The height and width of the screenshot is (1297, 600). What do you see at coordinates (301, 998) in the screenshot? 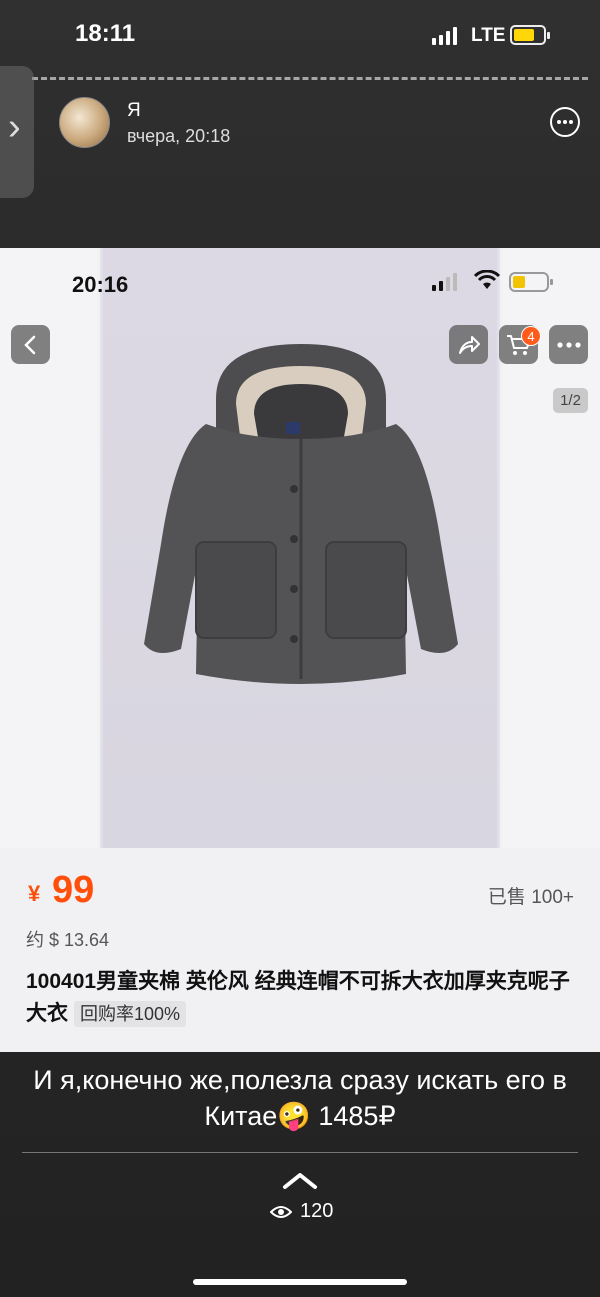
I see `product-title: 100401男童夹棉 英伦风 经典连帽不可拆大衣加厚夹克呢子大衣 回购率100%` at bounding box center [301, 998].